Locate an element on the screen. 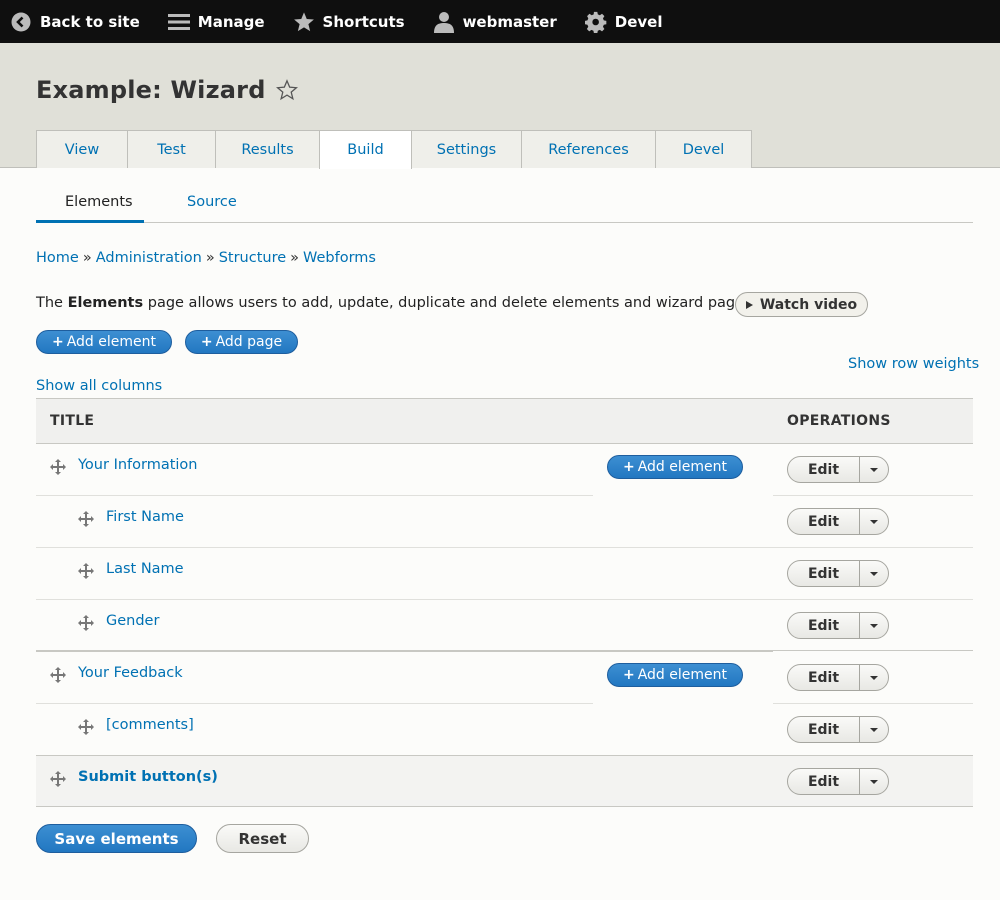 This screenshot has height=900, width=1000. user-menu-button: webmaster is located at coordinates (495, 21).